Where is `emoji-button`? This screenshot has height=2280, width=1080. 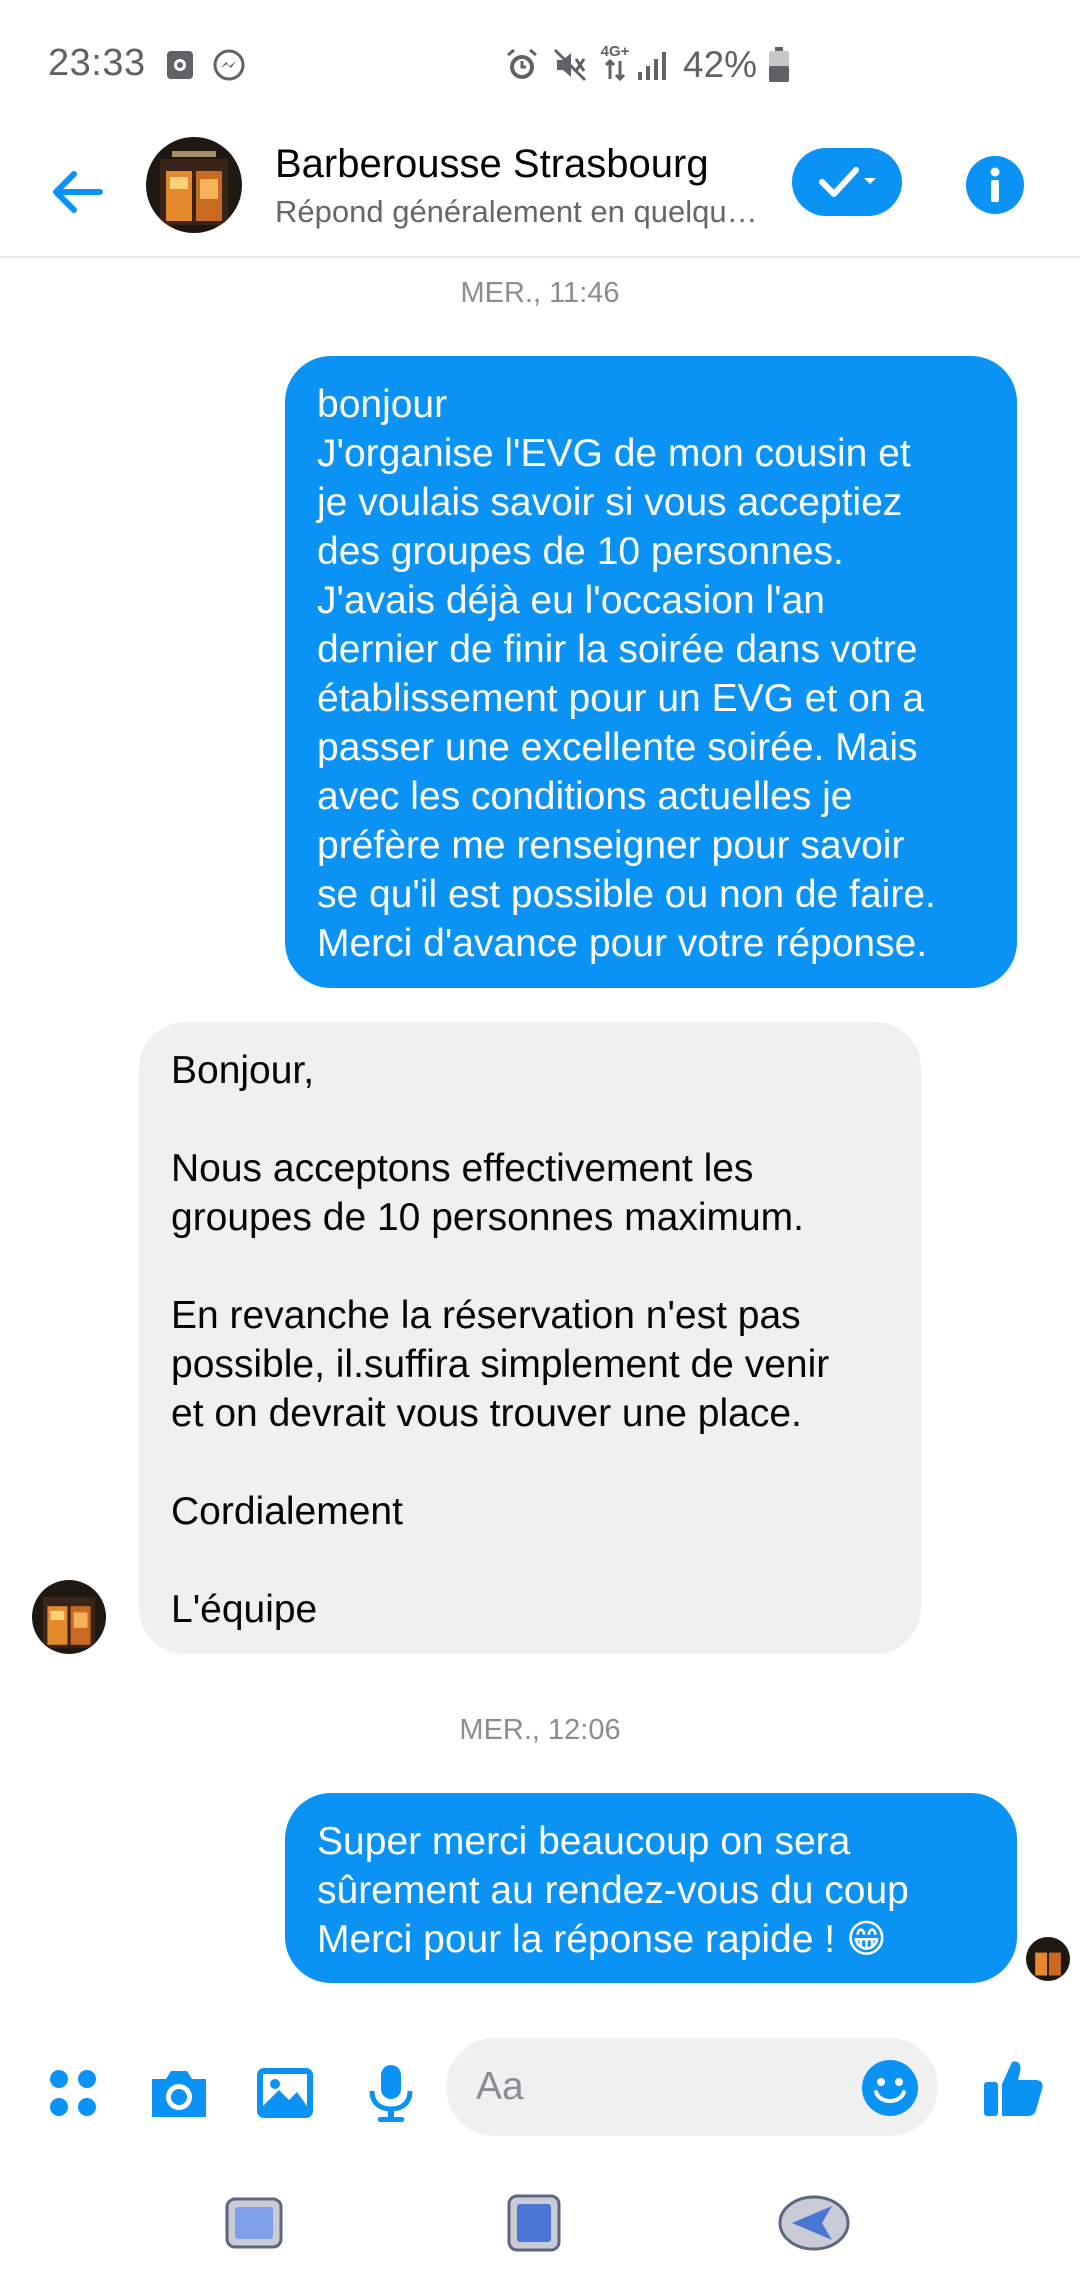
emoji-button is located at coordinates (890, 2088).